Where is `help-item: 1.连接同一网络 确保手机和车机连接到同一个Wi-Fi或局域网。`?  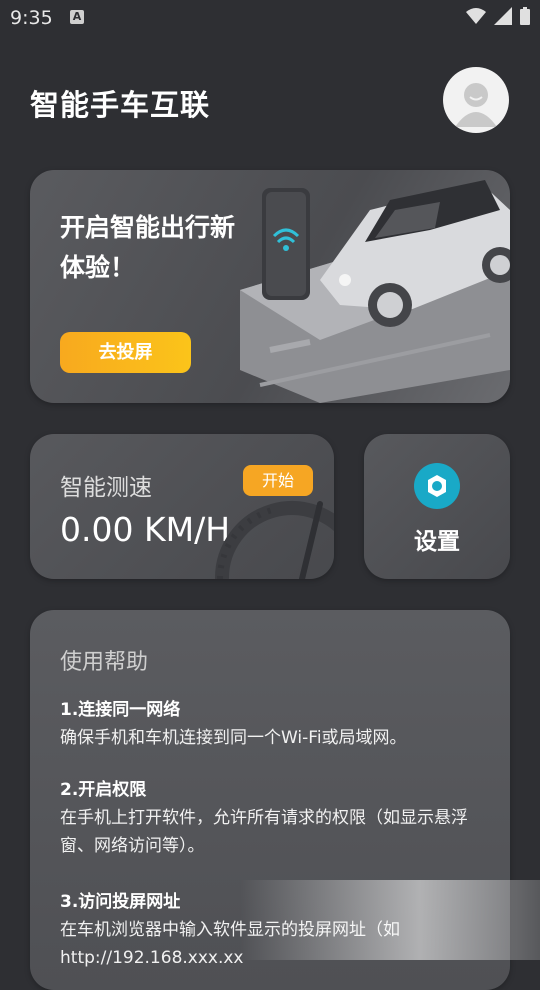
help-item: 1.连接同一网络 确保手机和车机连接到同一个Wi-Fi或局域网。 is located at coordinates (275, 724).